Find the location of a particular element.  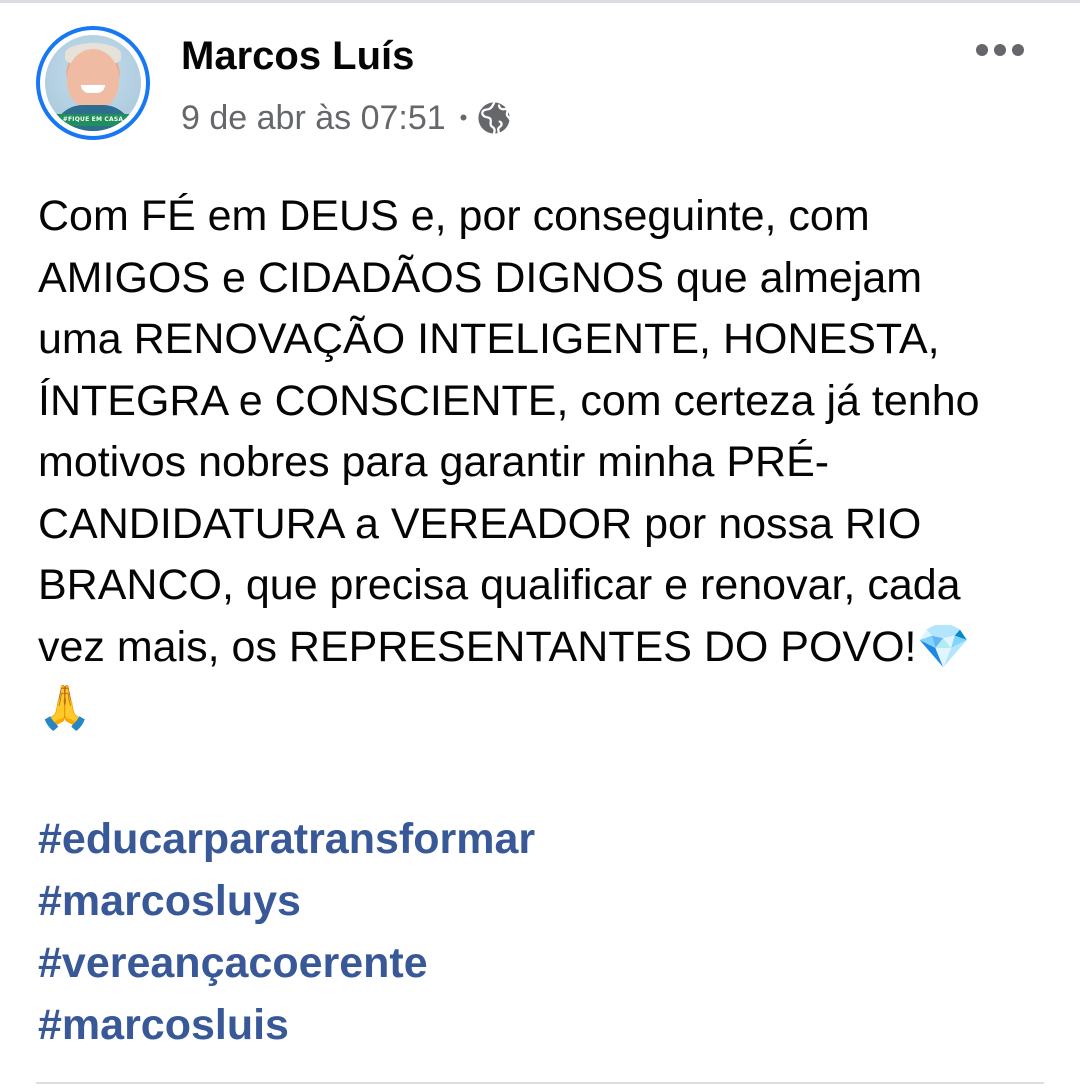

post-text-line: Com FÉ em DEUS e, por conseguinte, com is located at coordinates (454, 216).